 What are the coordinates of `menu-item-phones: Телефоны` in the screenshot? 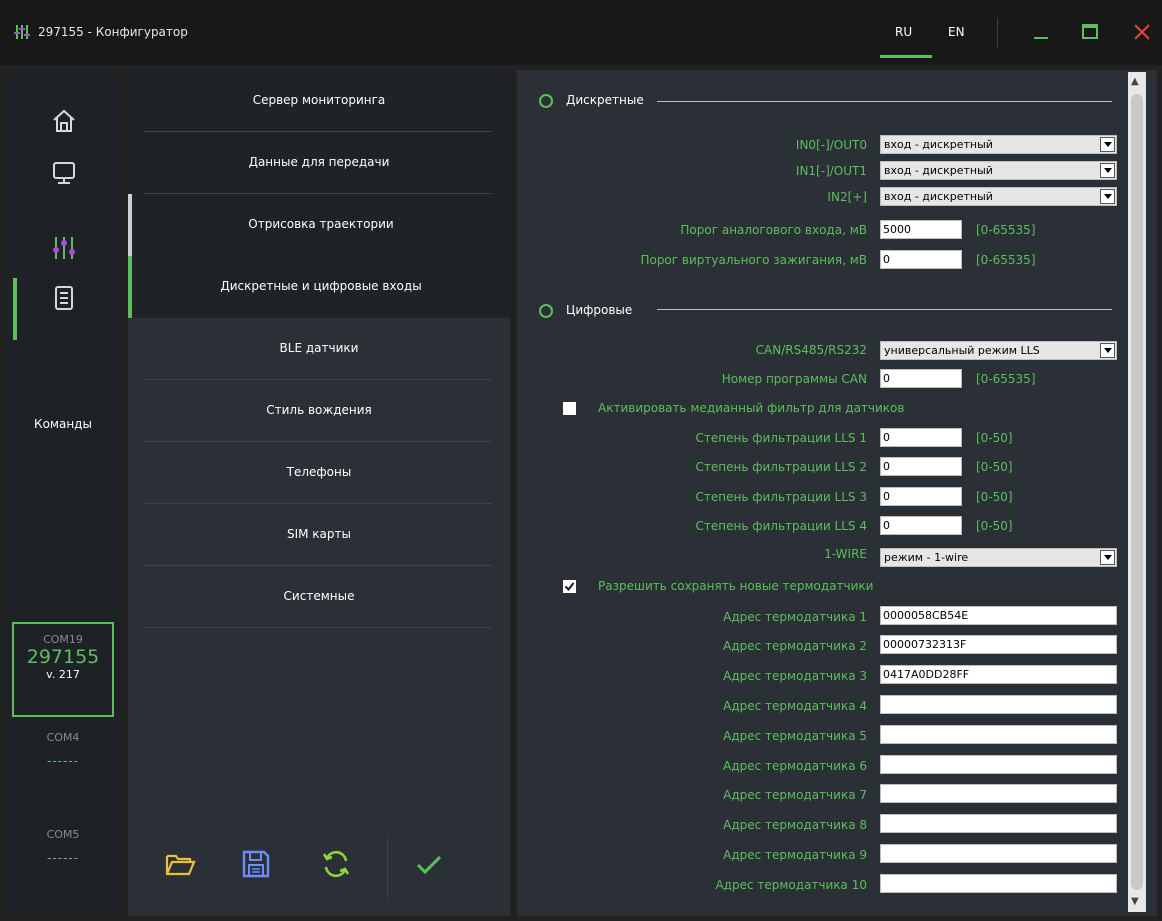 It's located at (319, 473).